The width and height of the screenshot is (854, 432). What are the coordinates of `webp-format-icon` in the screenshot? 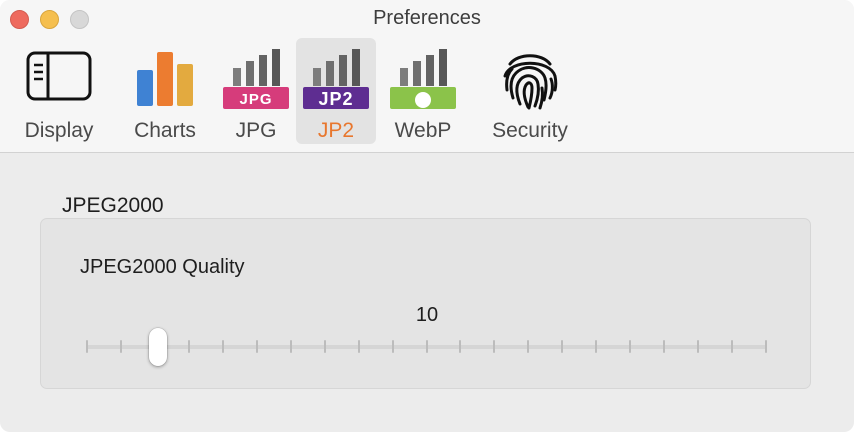 It's located at (423, 81).